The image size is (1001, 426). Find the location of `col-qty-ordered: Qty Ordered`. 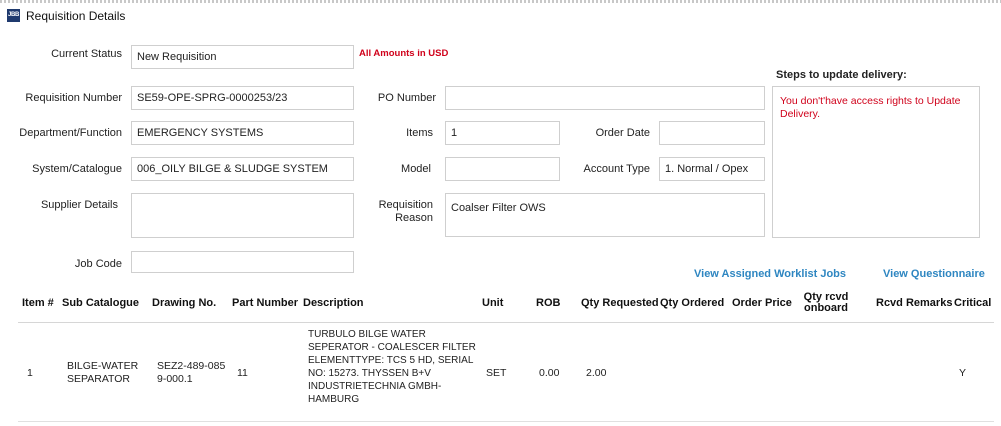

col-qty-ordered: Qty Ordered is located at coordinates (692, 303).